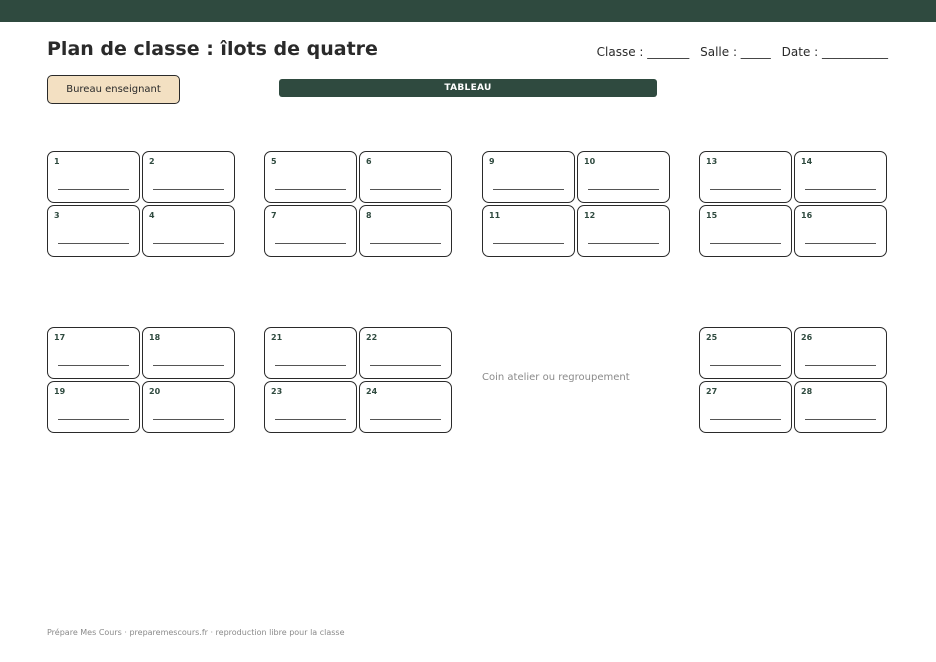 The height and width of the screenshot is (662, 936). I want to click on seat-18: 18, so click(188, 353).